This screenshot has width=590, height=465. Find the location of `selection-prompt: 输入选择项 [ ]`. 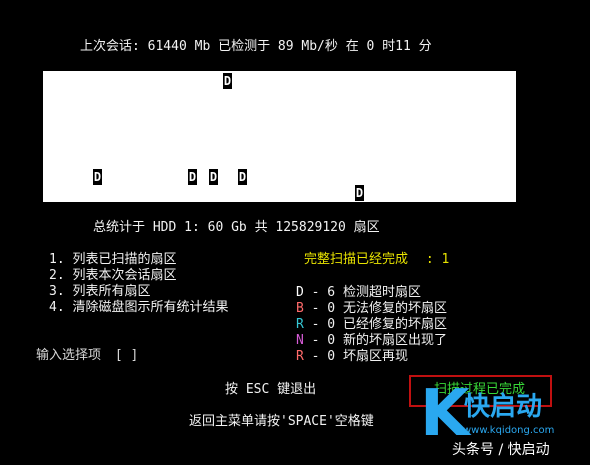

selection-prompt: 输入选择项 [ ] is located at coordinates (87, 356).